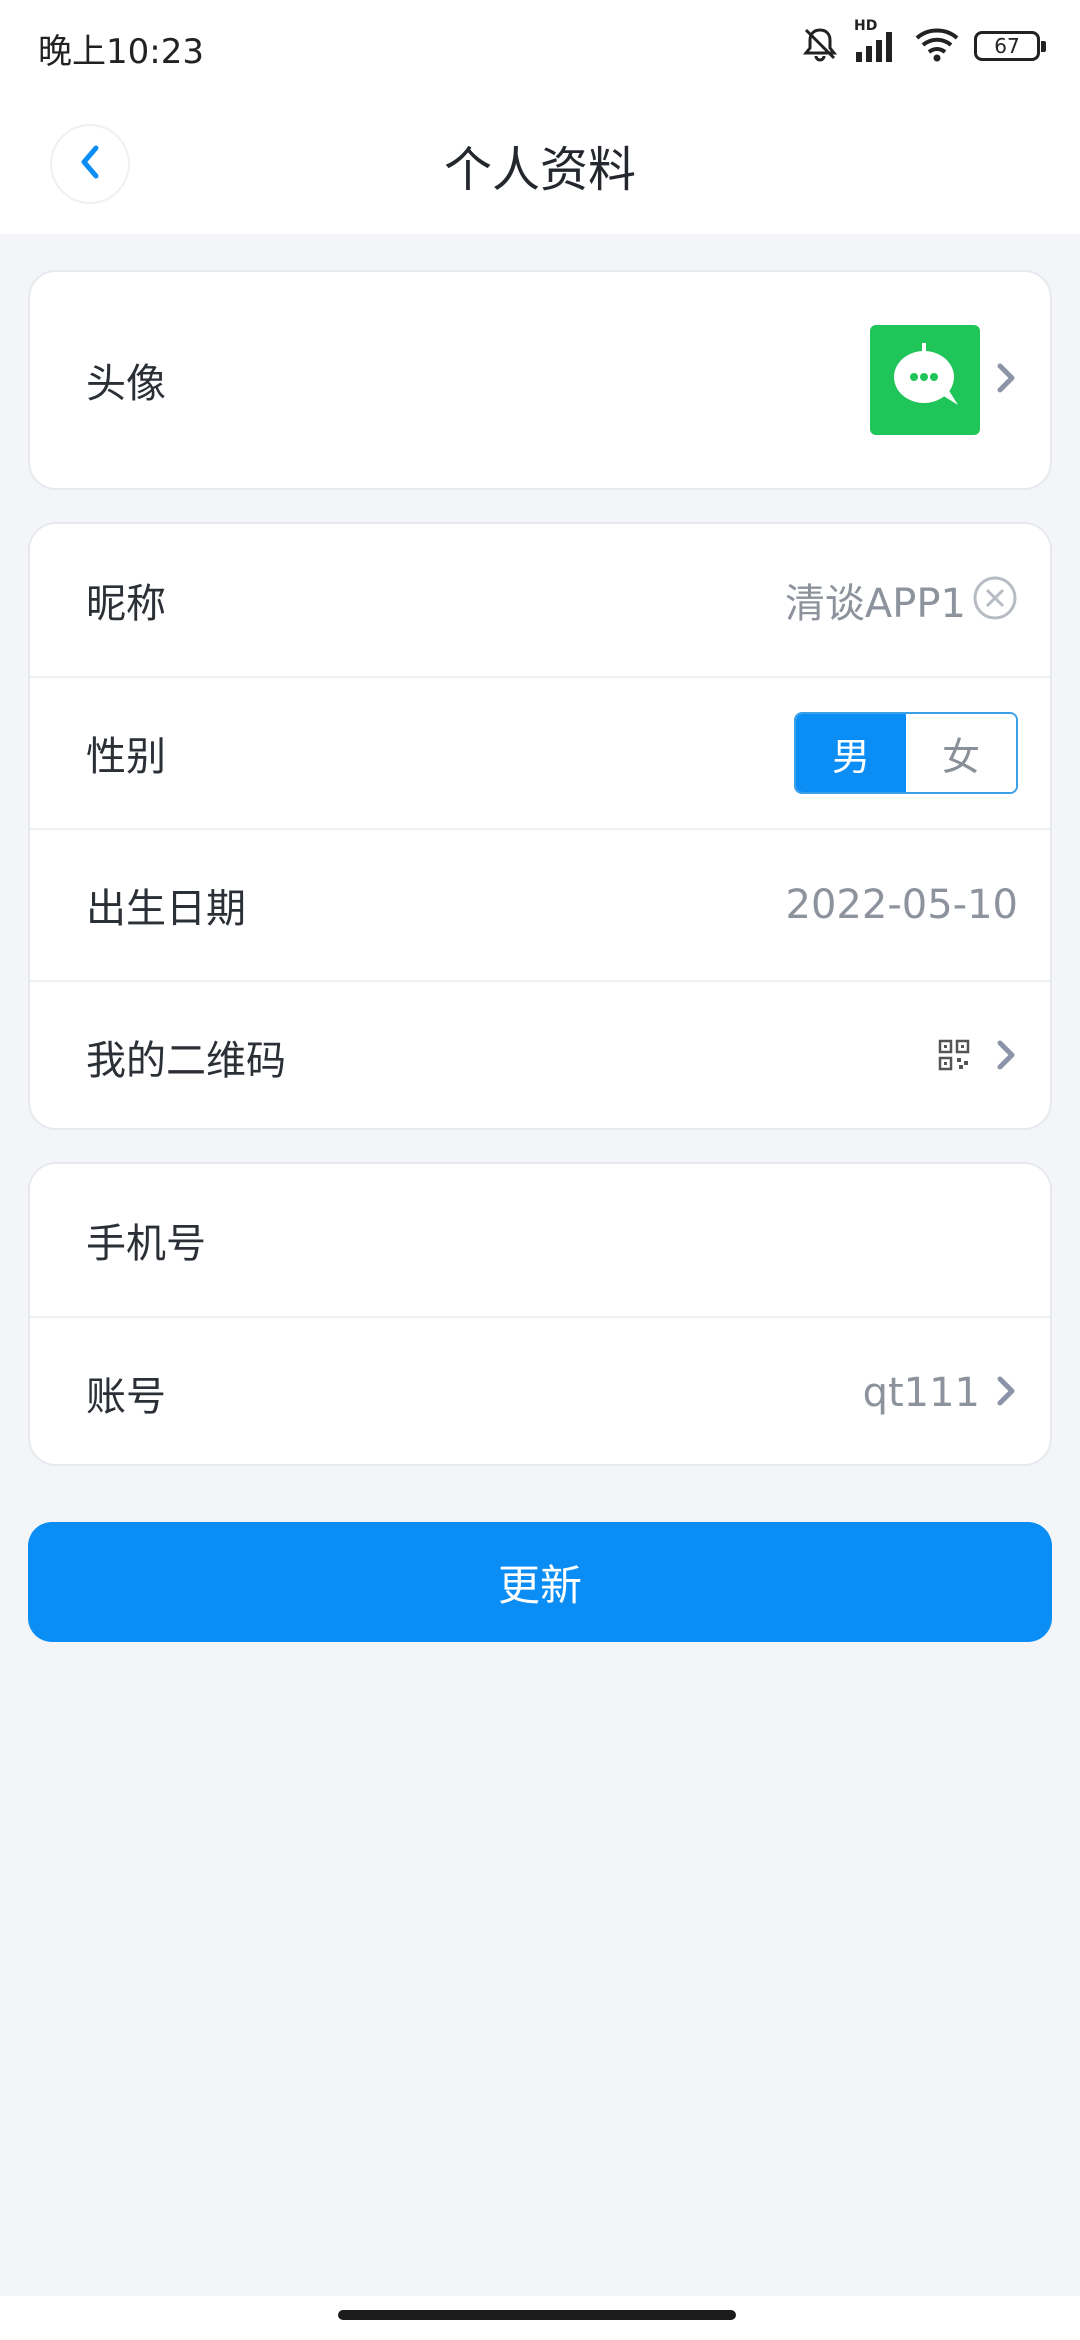 The width and height of the screenshot is (1080, 2340). What do you see at coordinates (1007, 46) in the screenshot?
I see `battery-level: 67` at bounding box center [1007, 46].